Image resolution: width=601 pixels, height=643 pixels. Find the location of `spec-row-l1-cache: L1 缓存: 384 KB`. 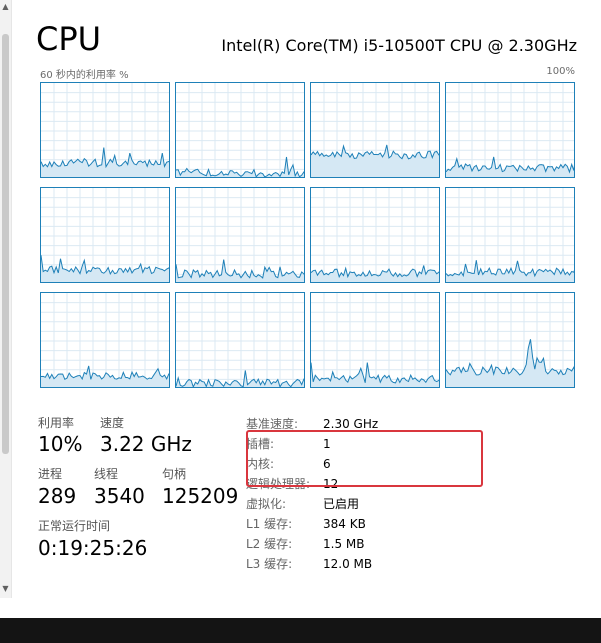

spec-row-l1-cache: L1 缓存: 384 KB is located at coordinates (386, 524).